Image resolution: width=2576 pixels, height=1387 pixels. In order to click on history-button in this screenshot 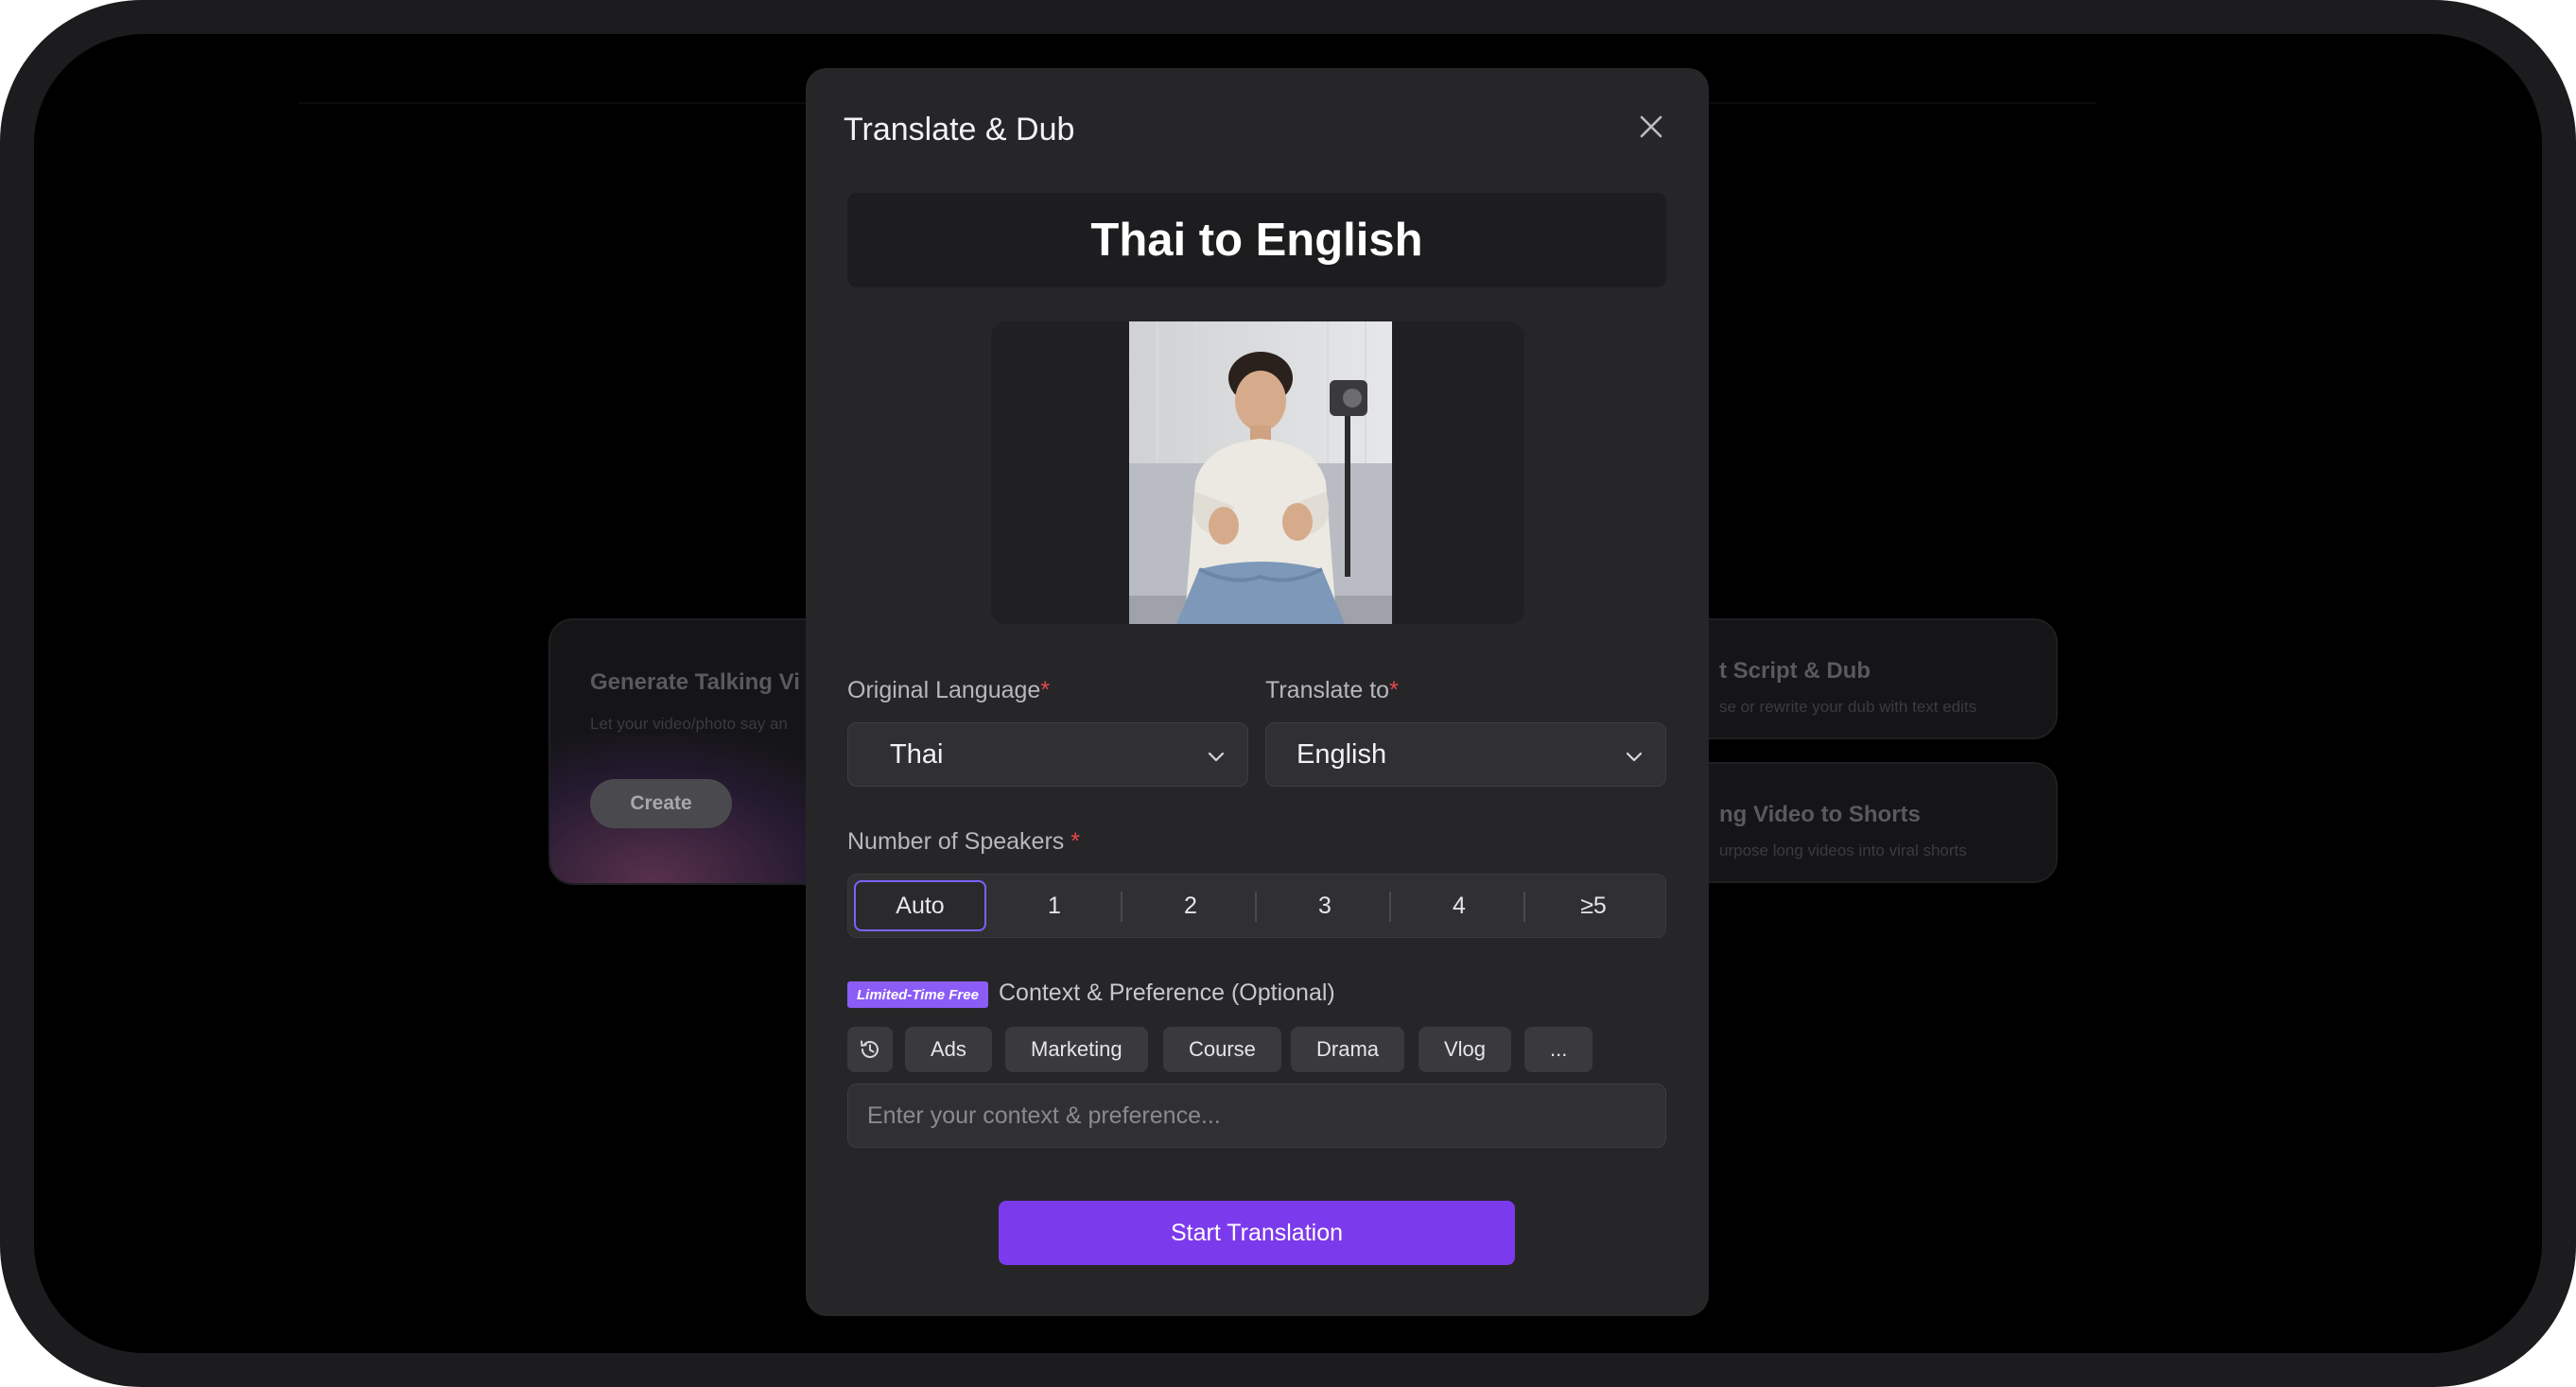, I will do `click(870, 1049)`.